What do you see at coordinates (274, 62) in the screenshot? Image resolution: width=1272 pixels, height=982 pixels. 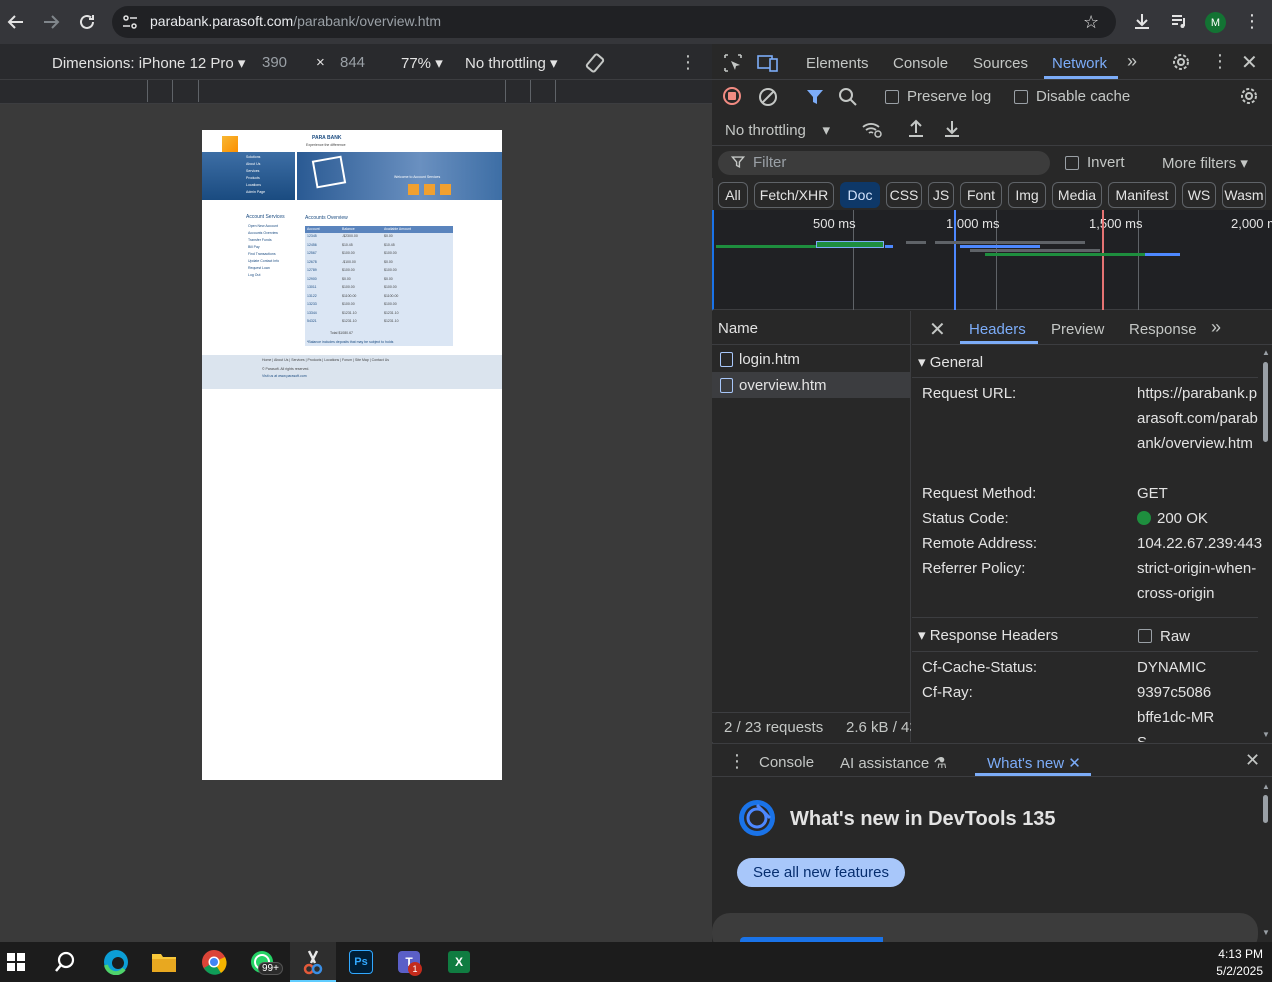 I see `width-input: 390` at bounding box center [274, 62].